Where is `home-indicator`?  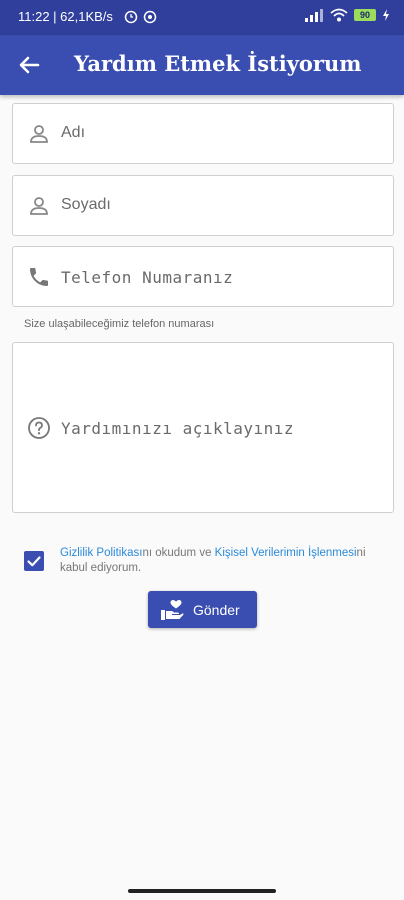
home-indicator is located at coordinates (202, 891).